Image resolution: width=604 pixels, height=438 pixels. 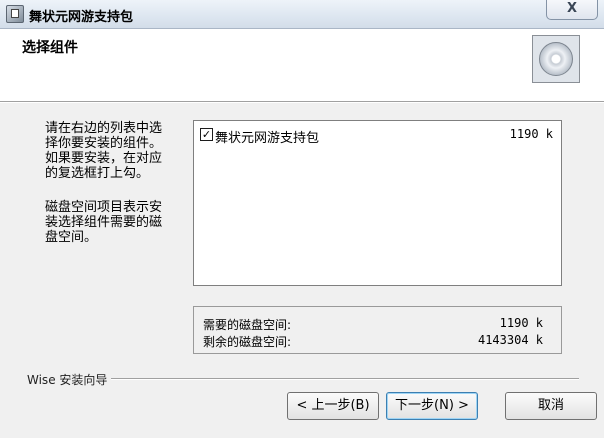 I want to click on disk-required-label: 需要的磁盘空间:, so click(x=247, y=325).